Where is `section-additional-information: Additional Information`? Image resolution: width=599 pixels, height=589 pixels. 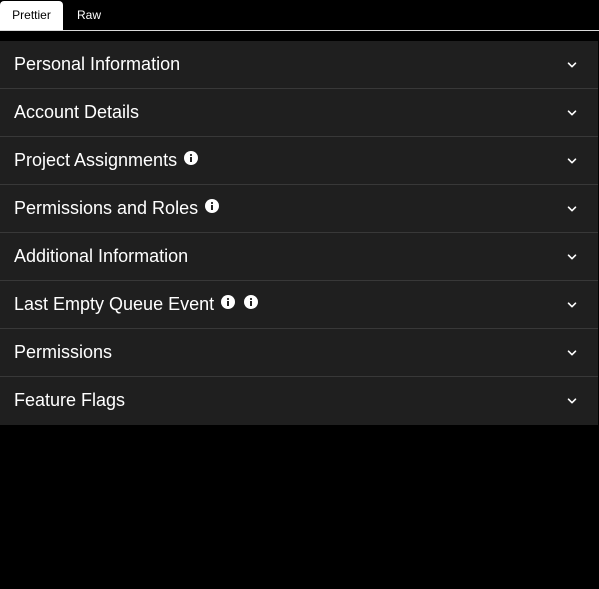
section-additional-information: Additional Information is located at coordinates (299, 257).